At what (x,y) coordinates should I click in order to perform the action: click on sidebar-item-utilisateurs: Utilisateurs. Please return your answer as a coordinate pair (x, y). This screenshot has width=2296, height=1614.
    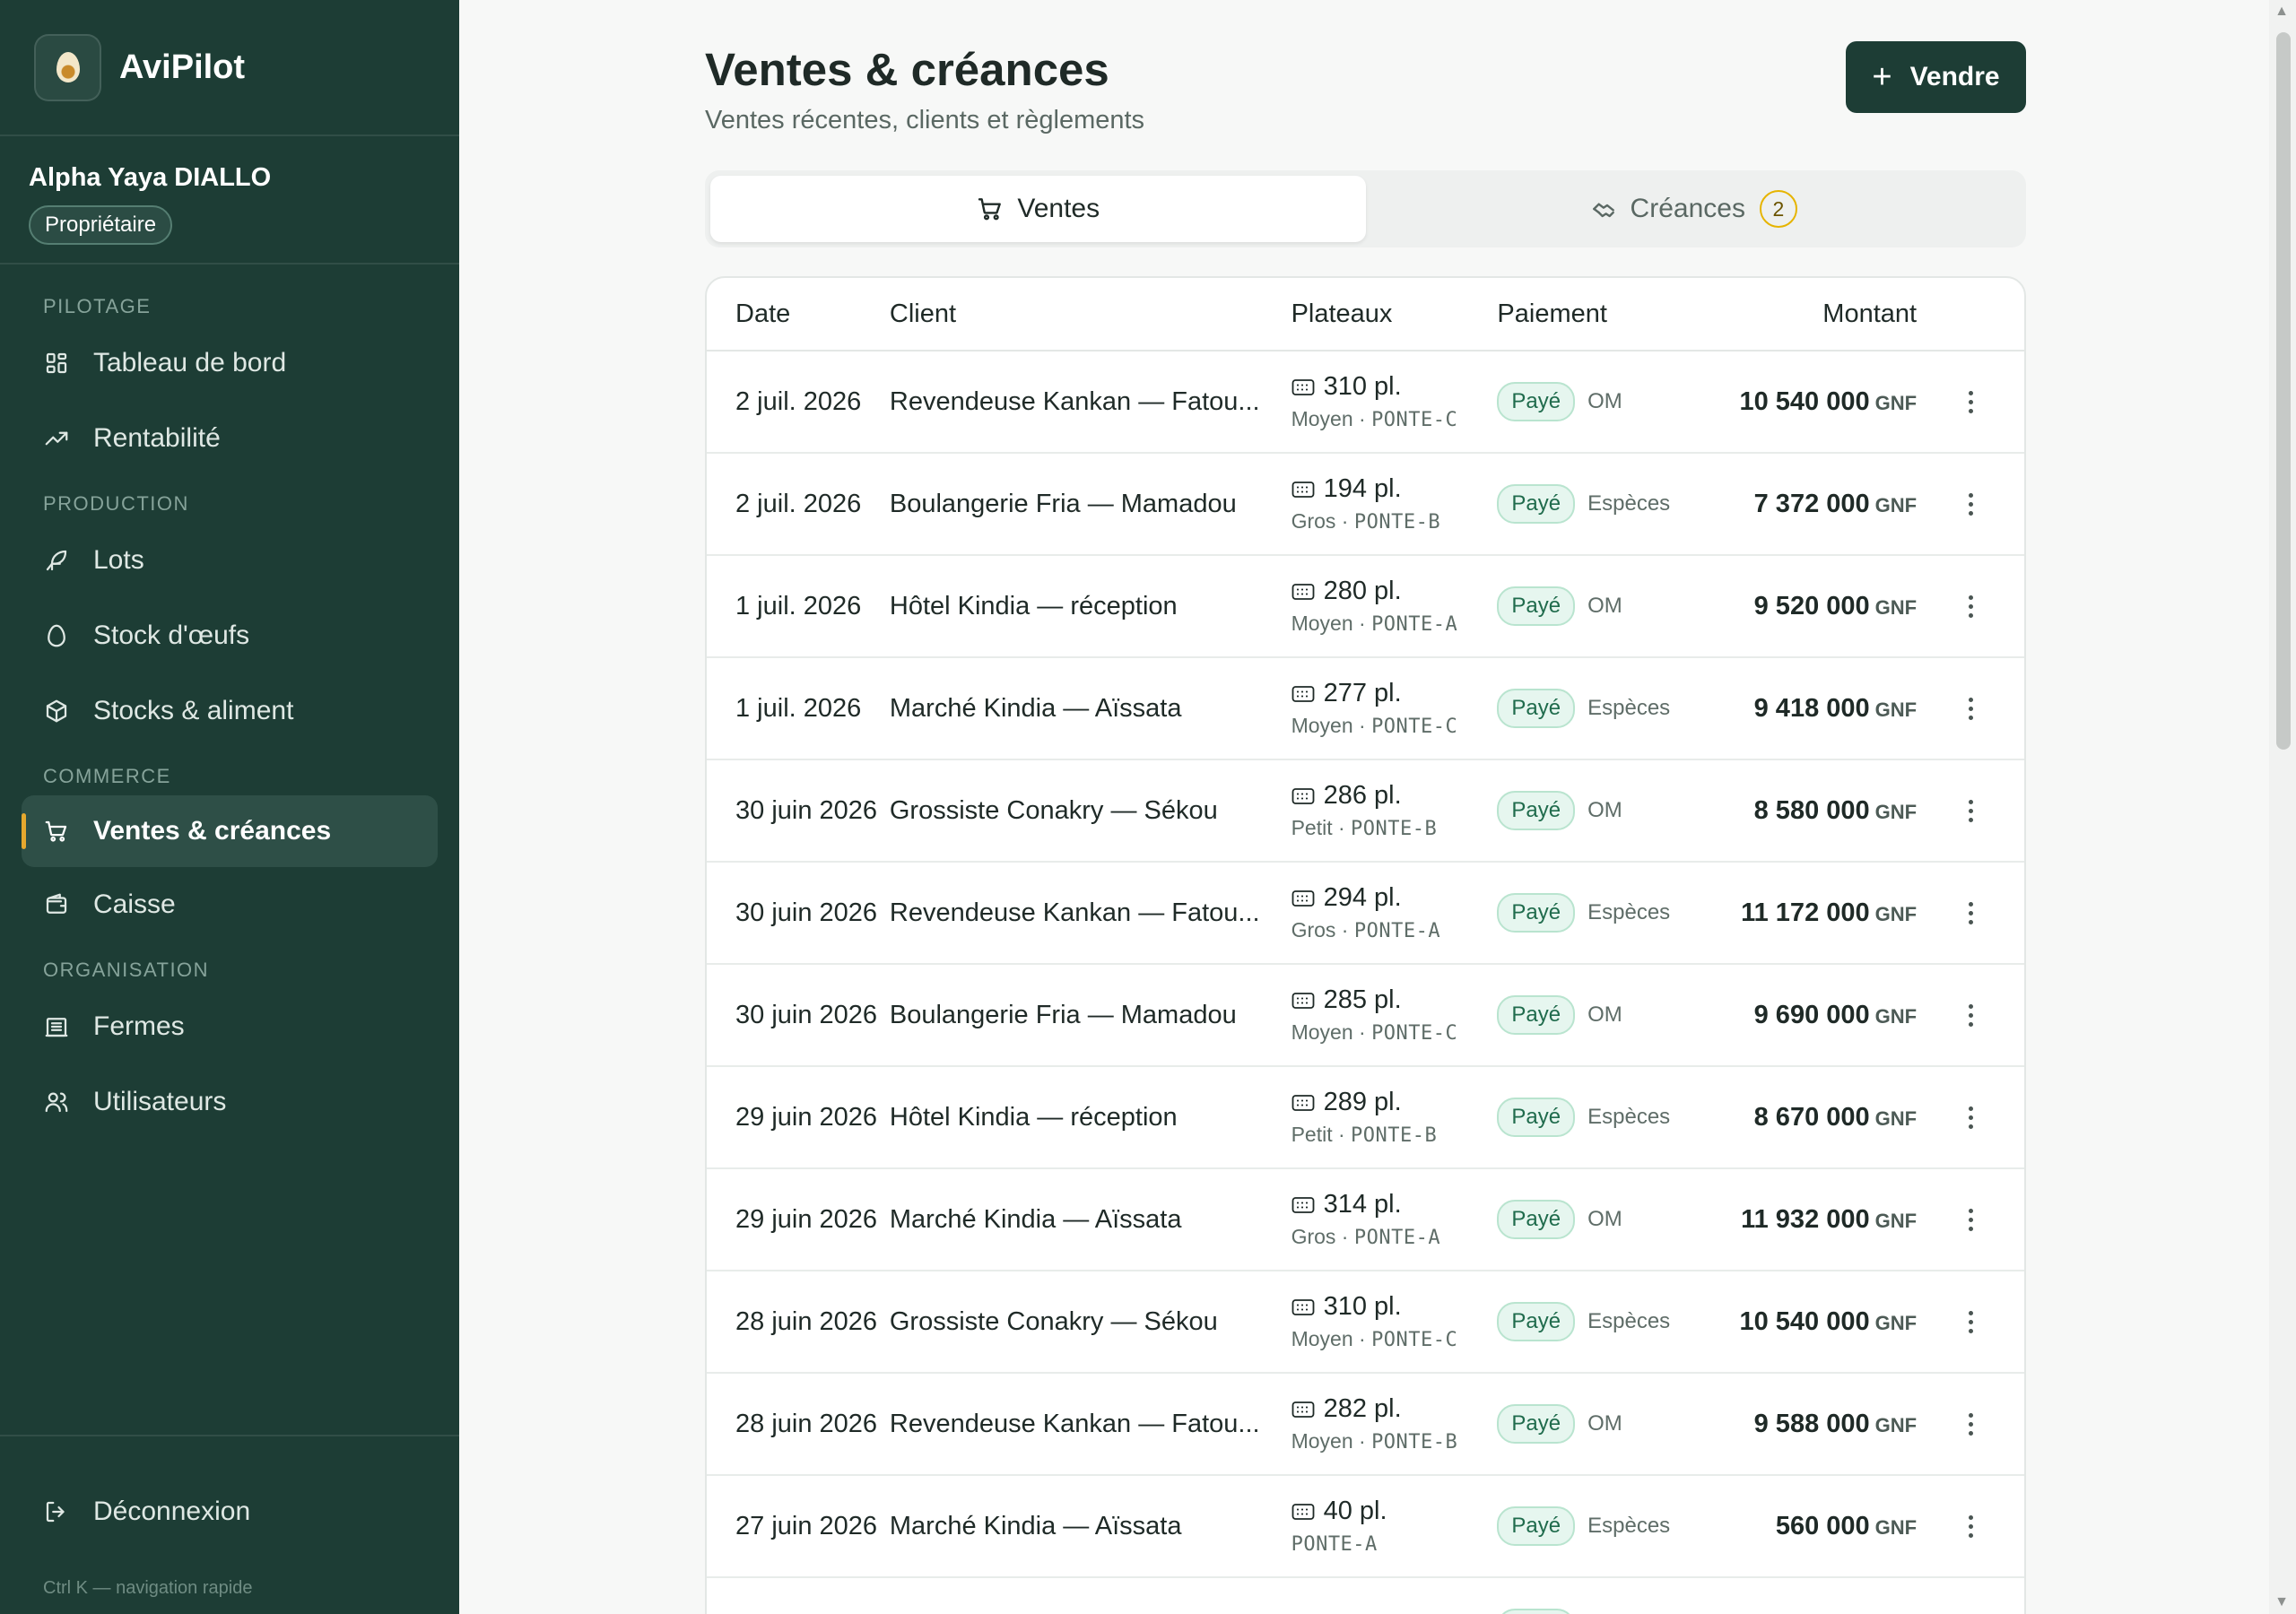
    Looking at the image, I should click on (230, 1102).